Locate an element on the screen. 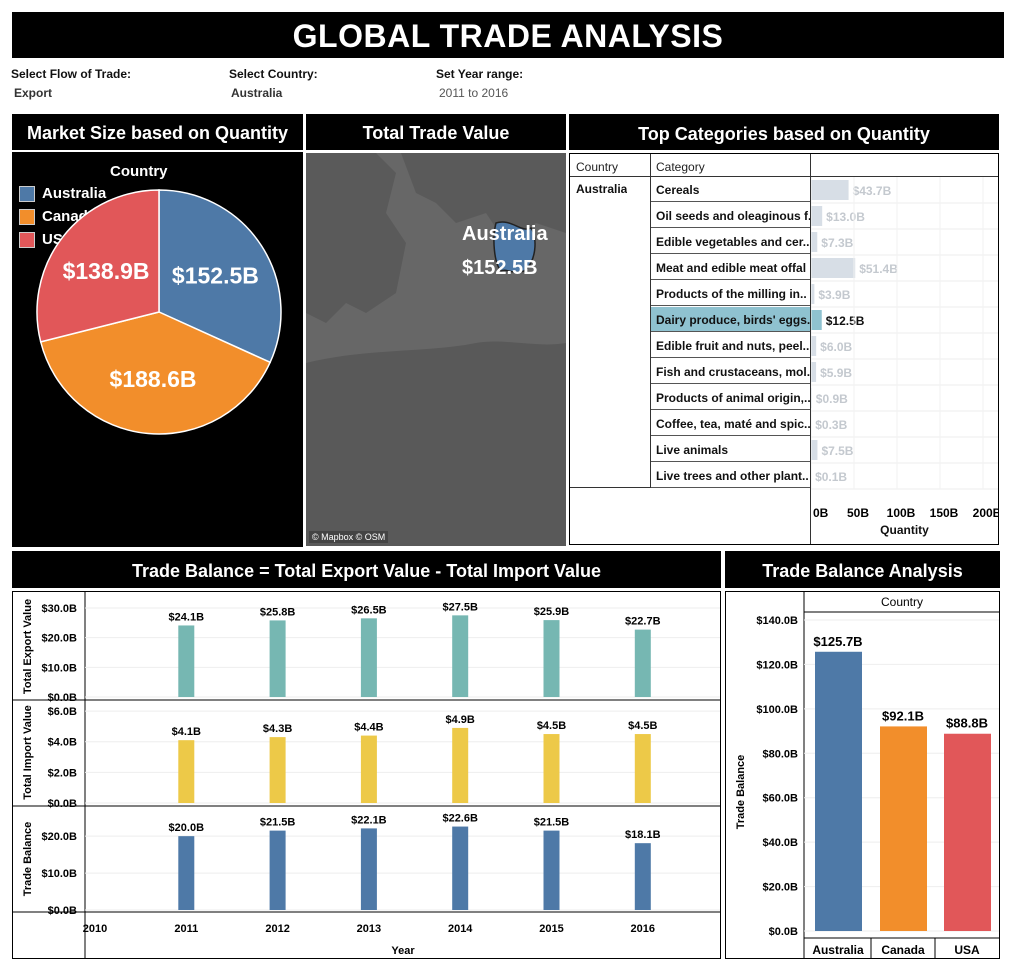  bar-value-label: $18.1B is located at coordinates (643, 835).